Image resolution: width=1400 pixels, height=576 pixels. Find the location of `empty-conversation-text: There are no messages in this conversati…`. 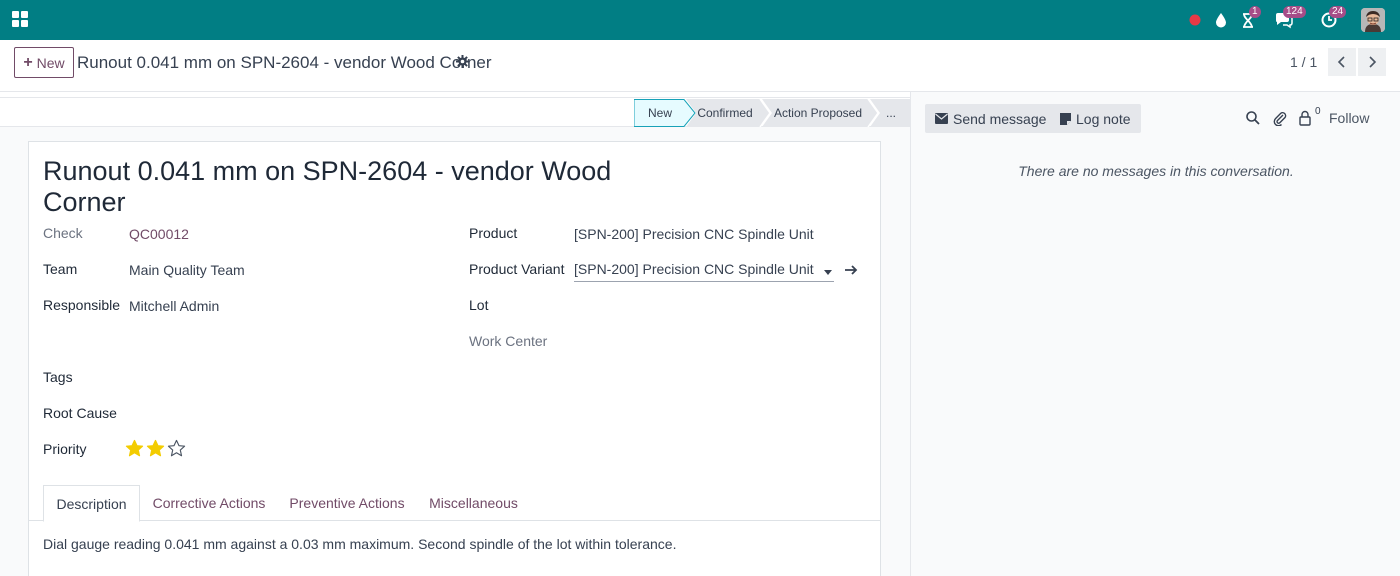

empty-conversation-text: There are no messages in this conversati… is located at coordinates (1156, 171).